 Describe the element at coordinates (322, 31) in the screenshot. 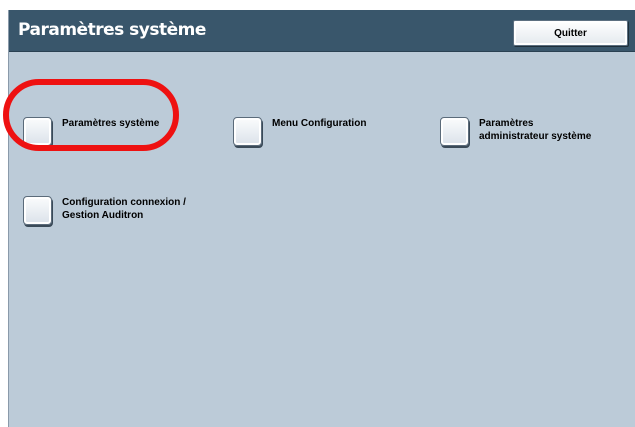

I see `title-bar: Paramètres système Quitter` at that location.